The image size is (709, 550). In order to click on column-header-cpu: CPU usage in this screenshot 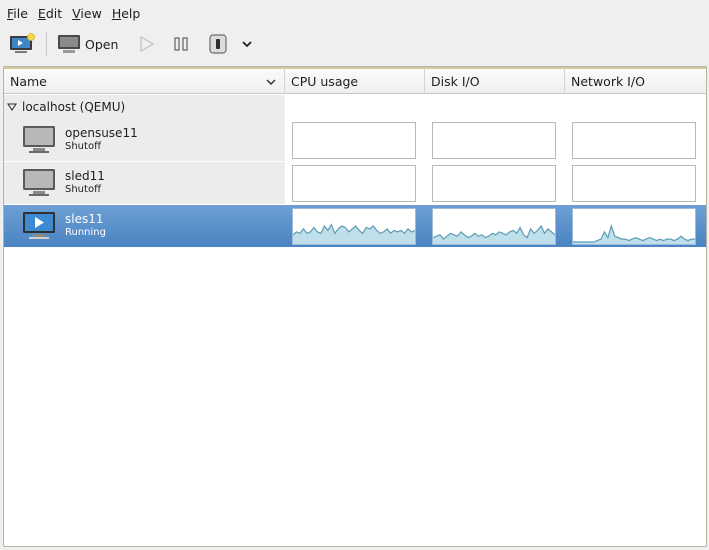, I will do `click(355, 81)`.